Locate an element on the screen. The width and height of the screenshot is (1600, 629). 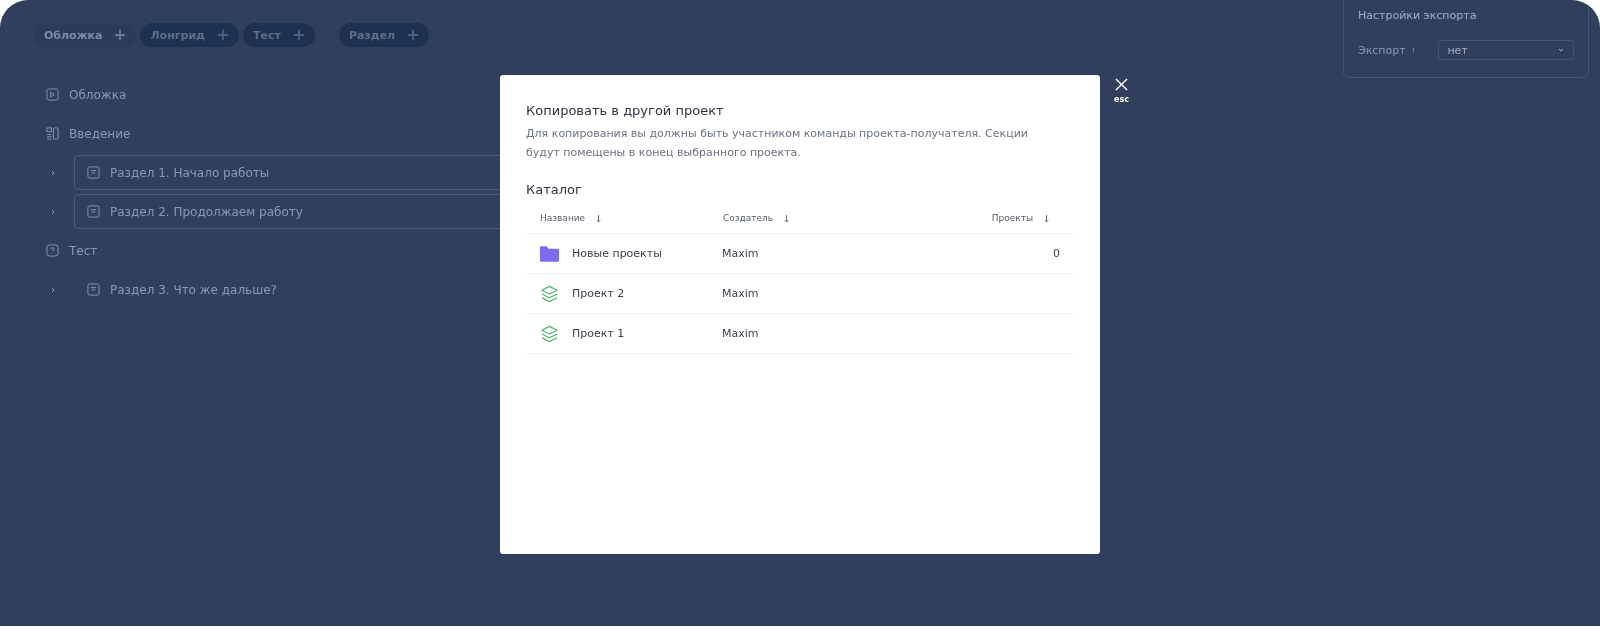
column-header: Название is located at coordinates (624, 218).